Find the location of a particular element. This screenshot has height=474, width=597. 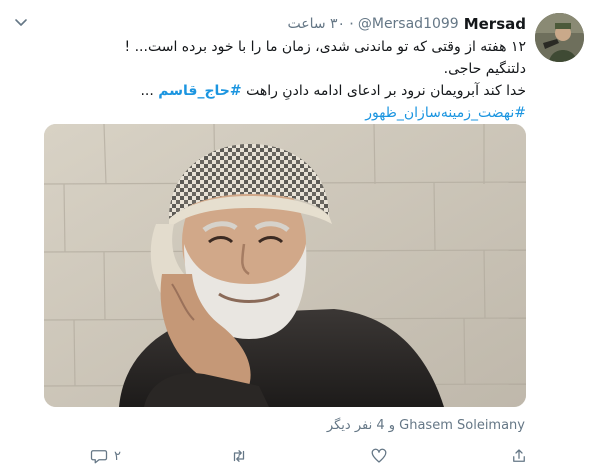

retweet-button is located at coordinates (242, 456).